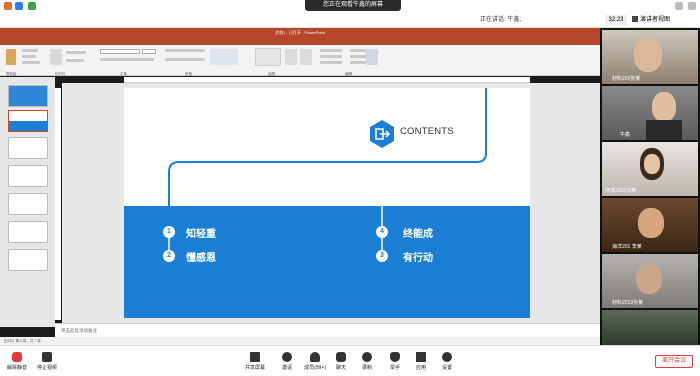 The height and width of the screenshot is (376, 700). What do you see at coordinates (626, 79) in the screenshot?
I see `participant-name: 材料202张某` at bounding box center [626, 79].